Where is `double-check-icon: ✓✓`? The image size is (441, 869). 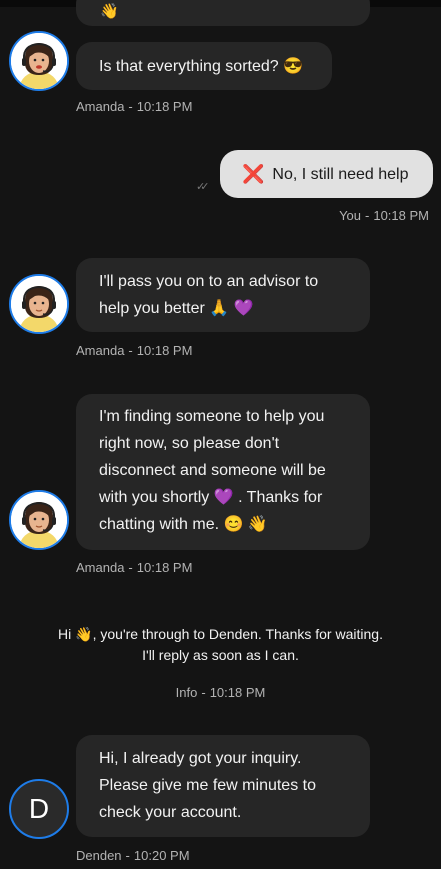
double-check-icon: ✓✓ is located at coordinates (203, 187).